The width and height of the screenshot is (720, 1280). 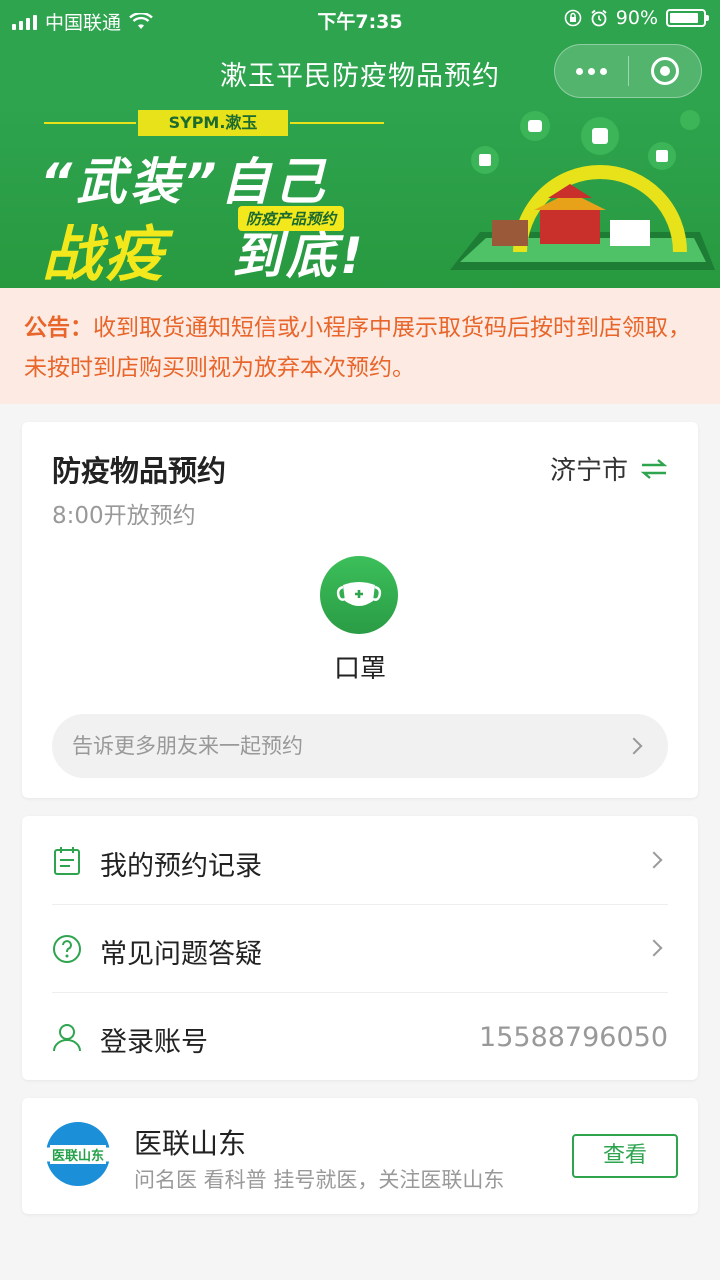 I want to click on banner-rule-left, so click(x=90, y=123).